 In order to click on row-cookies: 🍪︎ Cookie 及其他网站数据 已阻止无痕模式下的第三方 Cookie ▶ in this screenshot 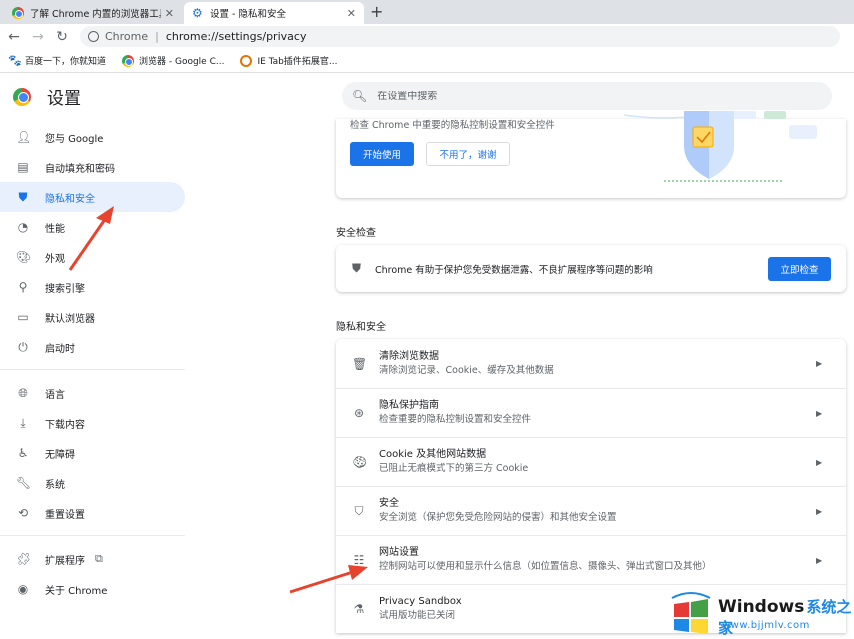, I will do `click(591, 461)`.